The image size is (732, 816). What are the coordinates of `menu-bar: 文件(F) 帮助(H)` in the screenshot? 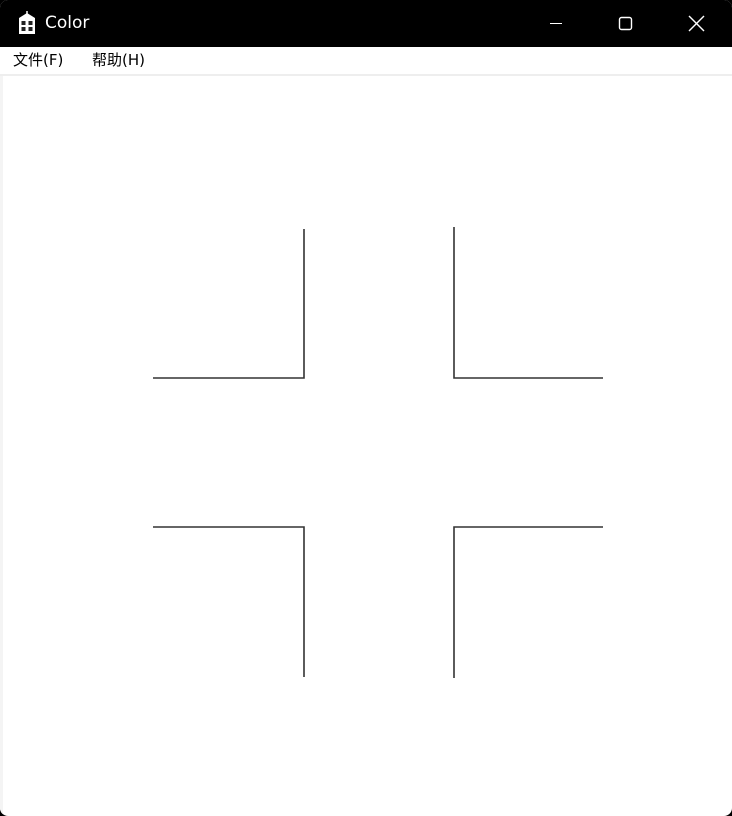 It's located at (366, 61).